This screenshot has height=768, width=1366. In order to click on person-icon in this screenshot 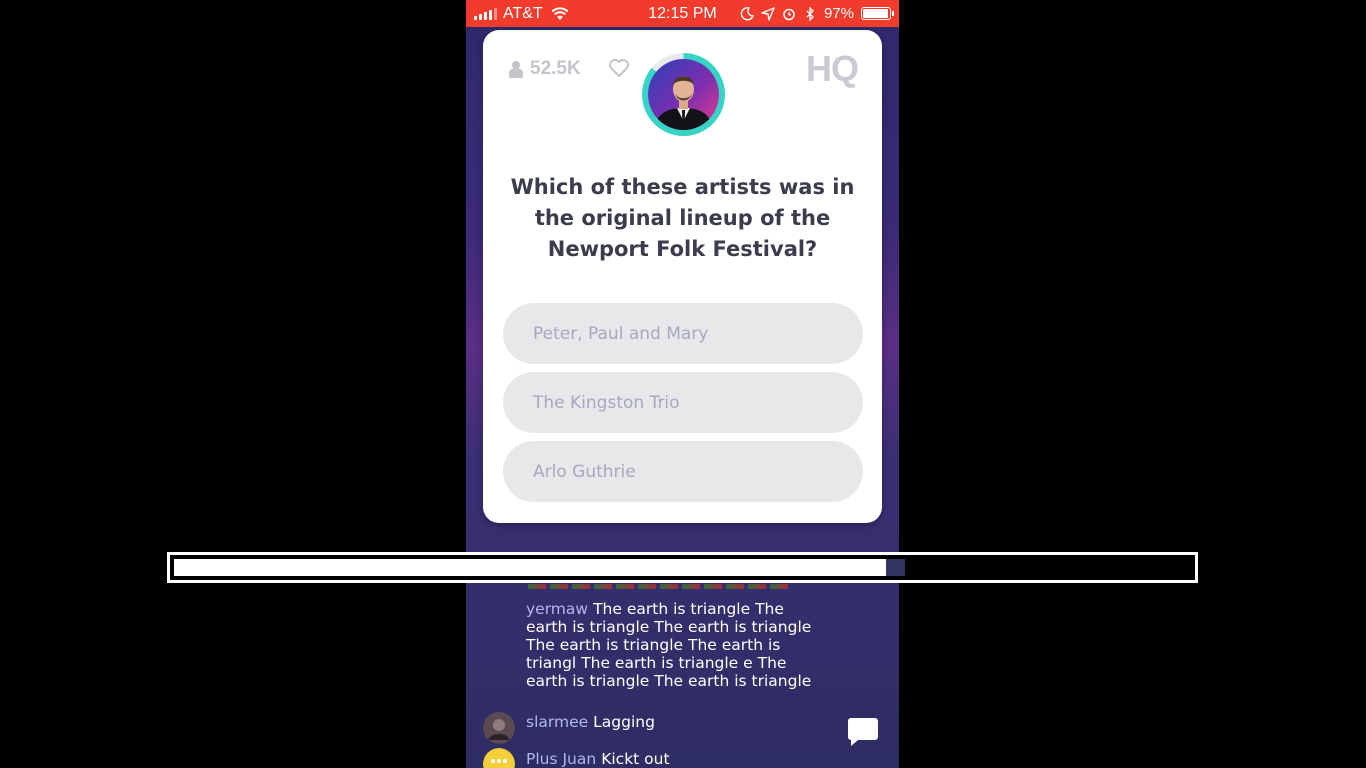, I will do `click(516, 69)`.